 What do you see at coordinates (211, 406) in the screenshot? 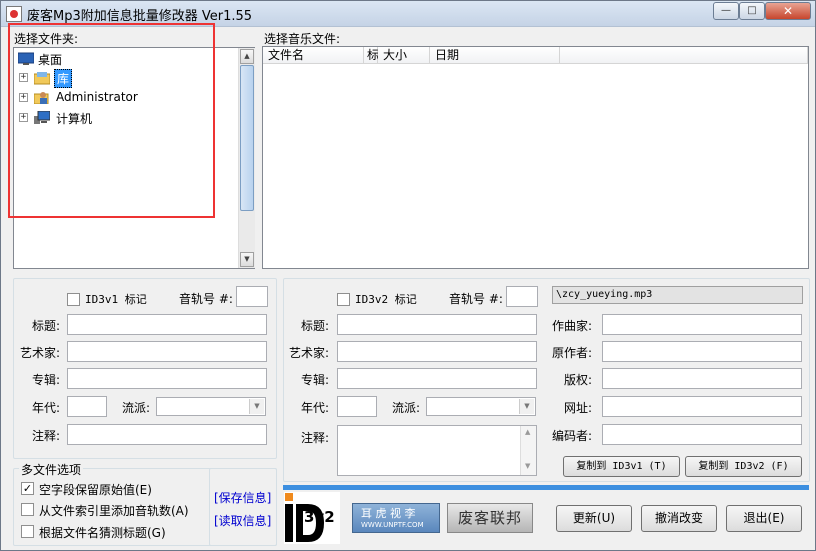
I see `id3v1-genre-select: ▼` at bounding box center [211, 406].